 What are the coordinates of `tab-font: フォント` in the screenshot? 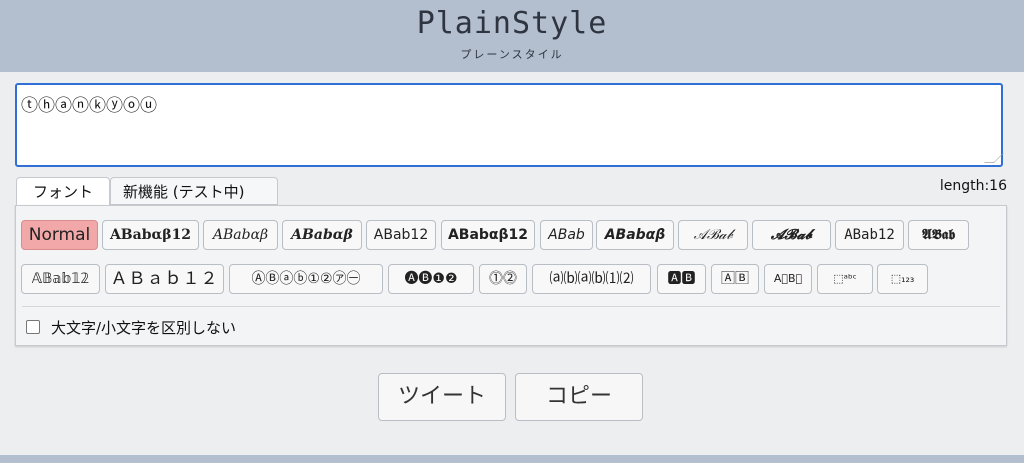 It's located at (63, 191).